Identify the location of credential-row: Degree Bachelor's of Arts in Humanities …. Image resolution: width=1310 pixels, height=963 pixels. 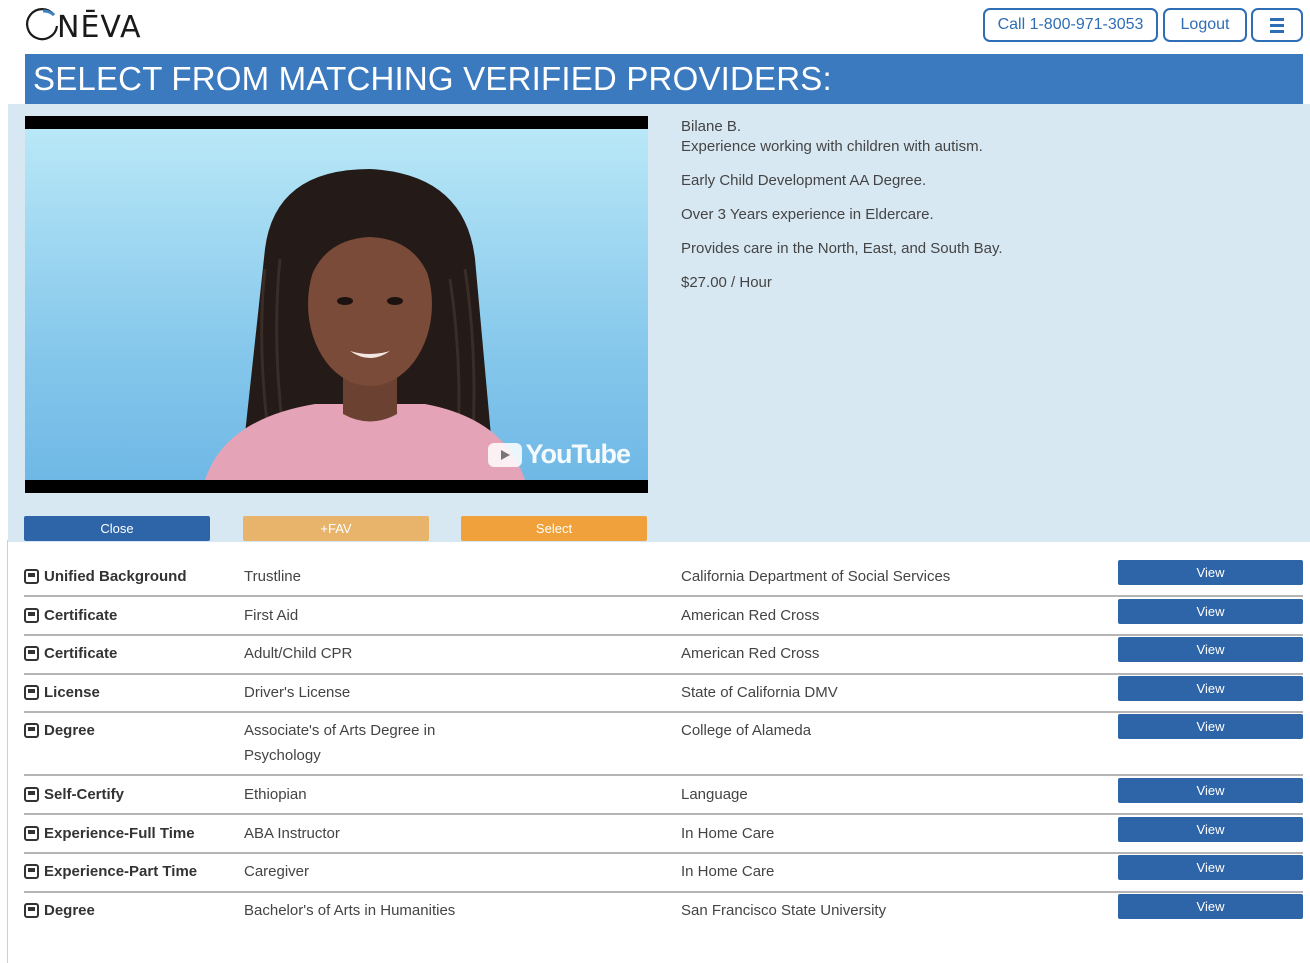
(663, 925).